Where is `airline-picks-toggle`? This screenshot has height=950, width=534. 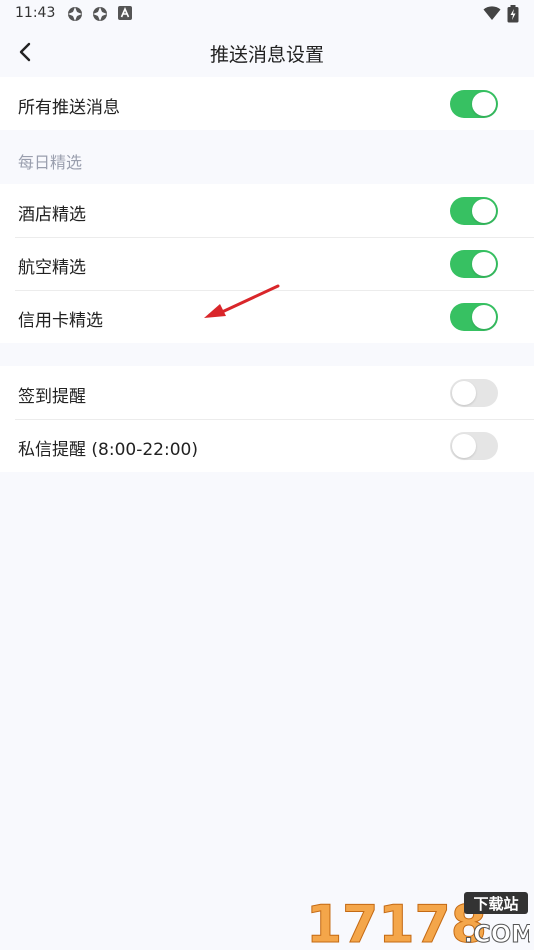
airline-picks-toggle is located at coordinates (474, 264).